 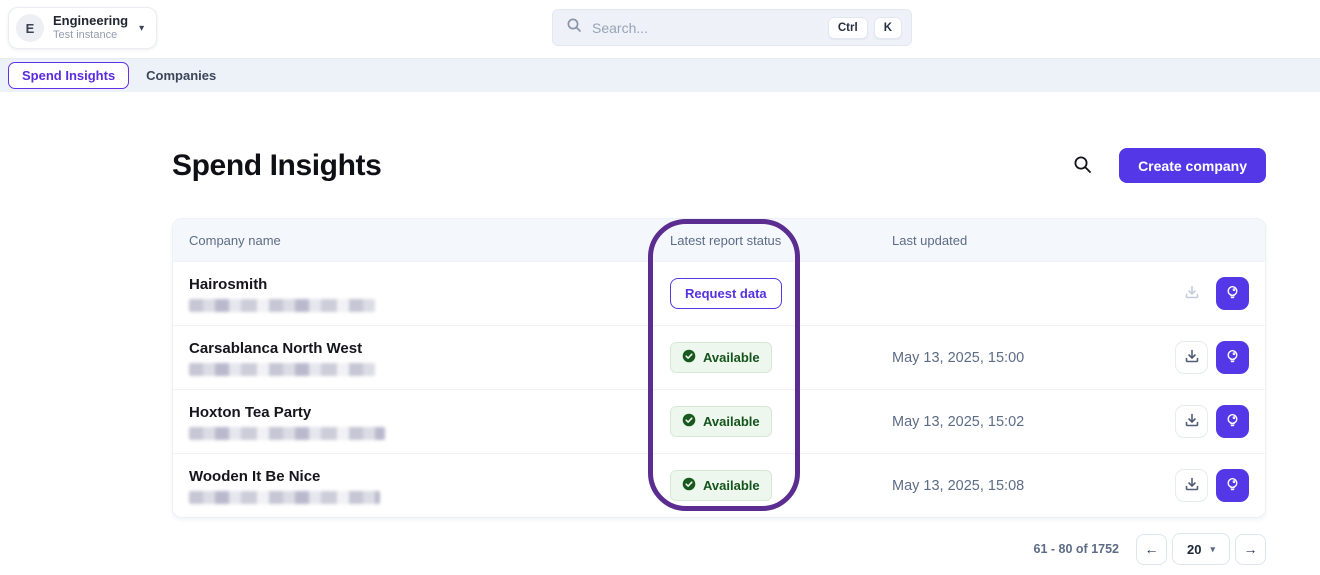 I want to click on company-name: Hairosmith, so click(x=228, y=284).